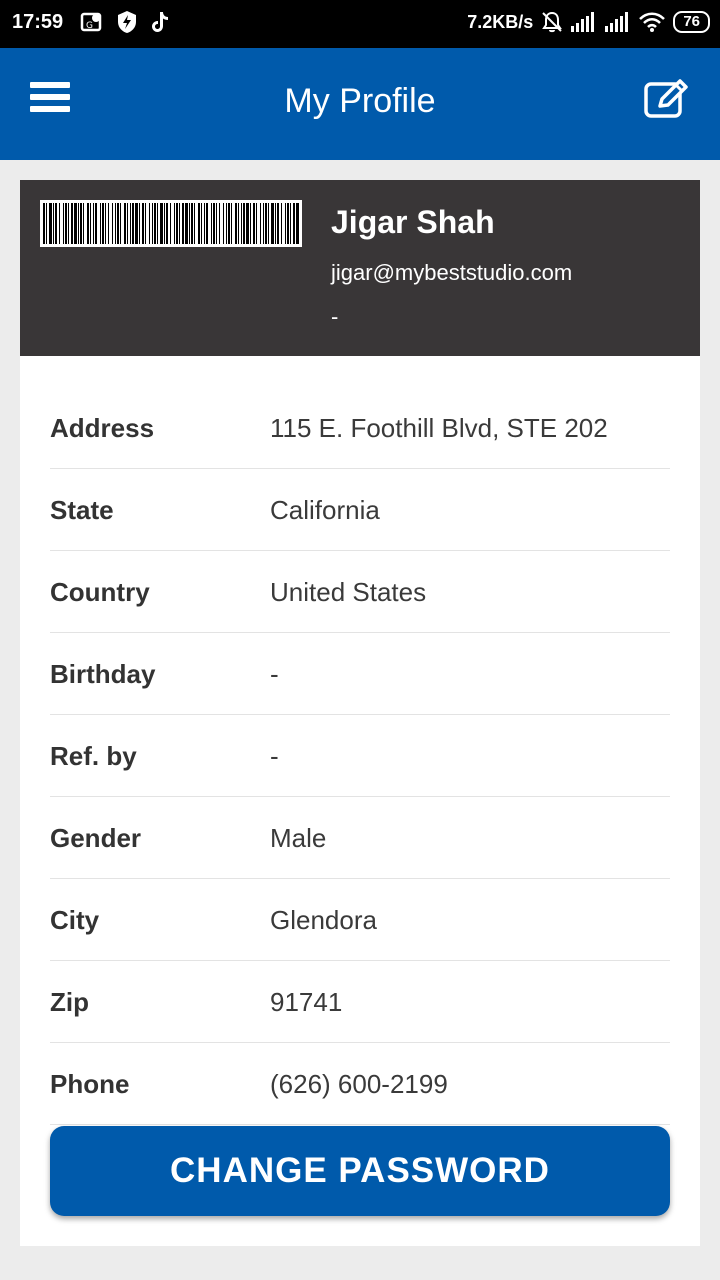 Image resolution: width=720 pixels, height=1280 pixels. What do you see at coordinates (96, 838) in the screenshot?
I see `detail-label: Gender` at bounding box center [96, 838].